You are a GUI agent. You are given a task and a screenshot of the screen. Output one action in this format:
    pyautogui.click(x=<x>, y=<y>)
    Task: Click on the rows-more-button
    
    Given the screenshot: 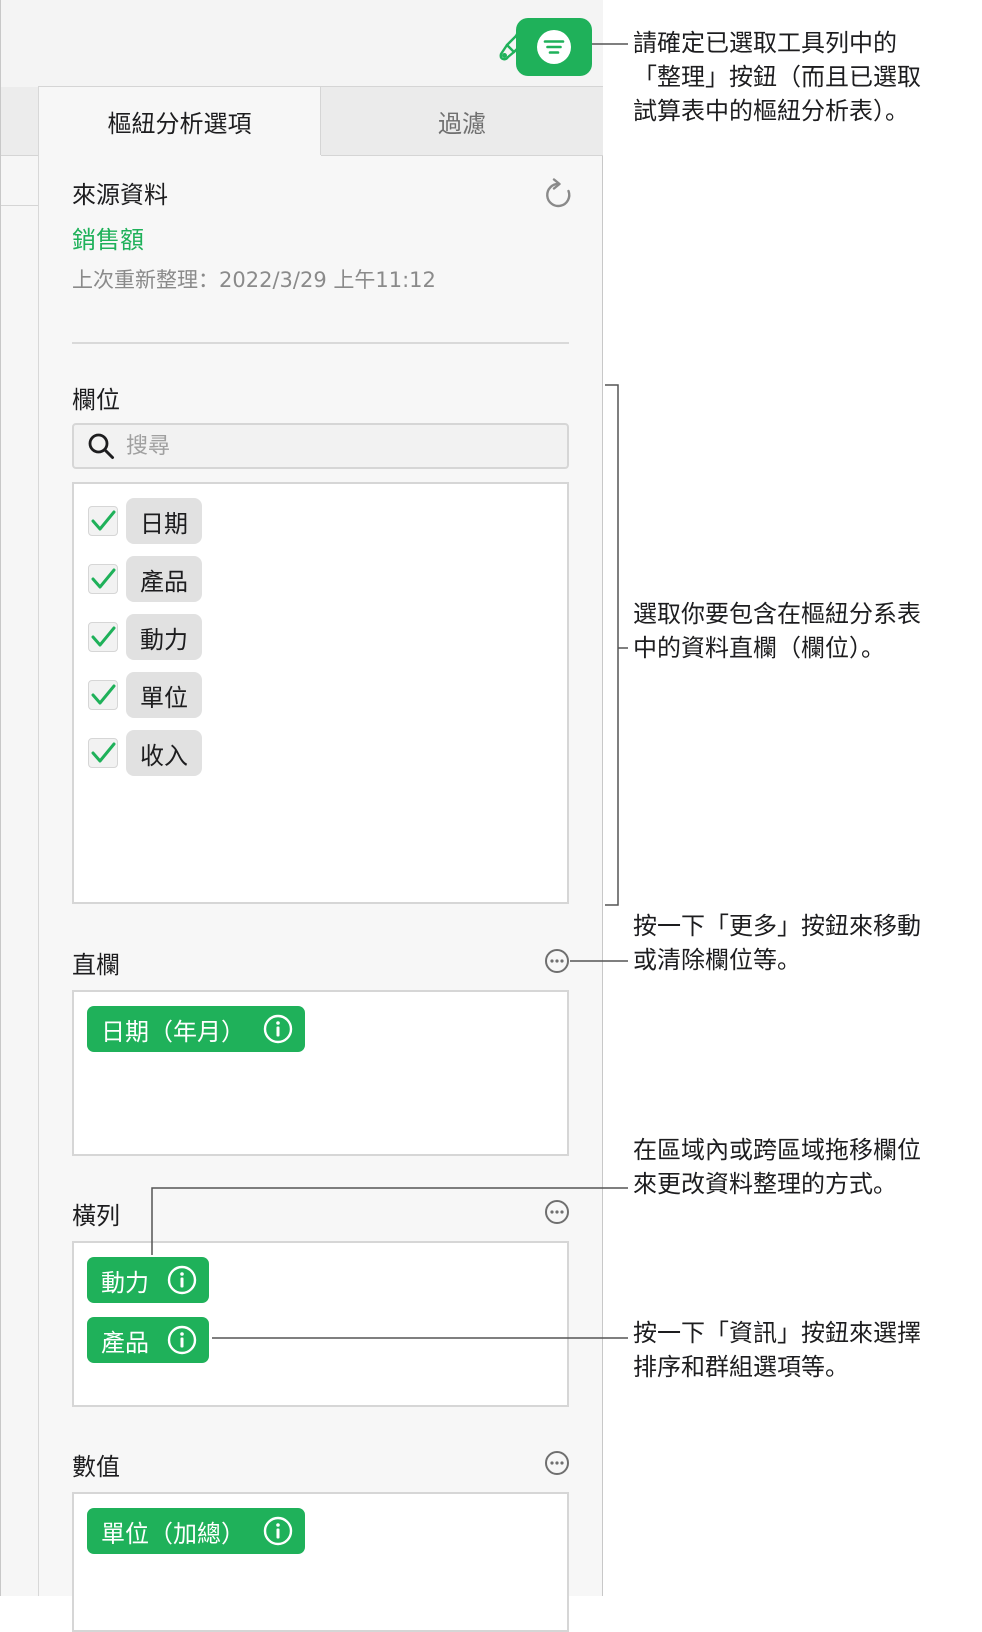 What is the action you would take?
    pyautogui.click(x=557, y=1212)
    